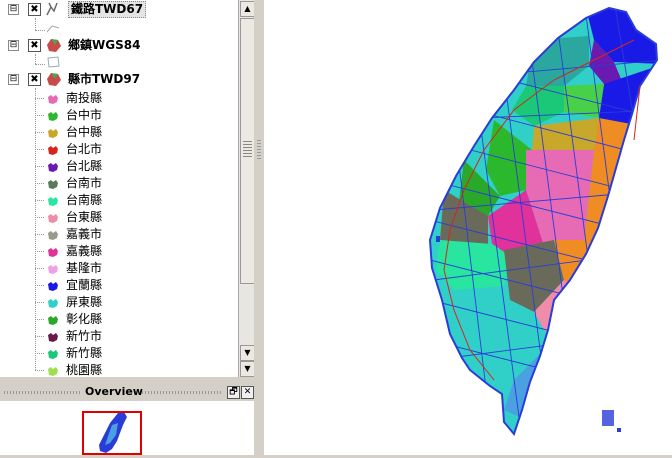 This screenshot has width=672, height=458. What do you see at coordinates (84, 200) in the screenshot?
I see `class-label: 台南縣` at bounding box center [84, 200].